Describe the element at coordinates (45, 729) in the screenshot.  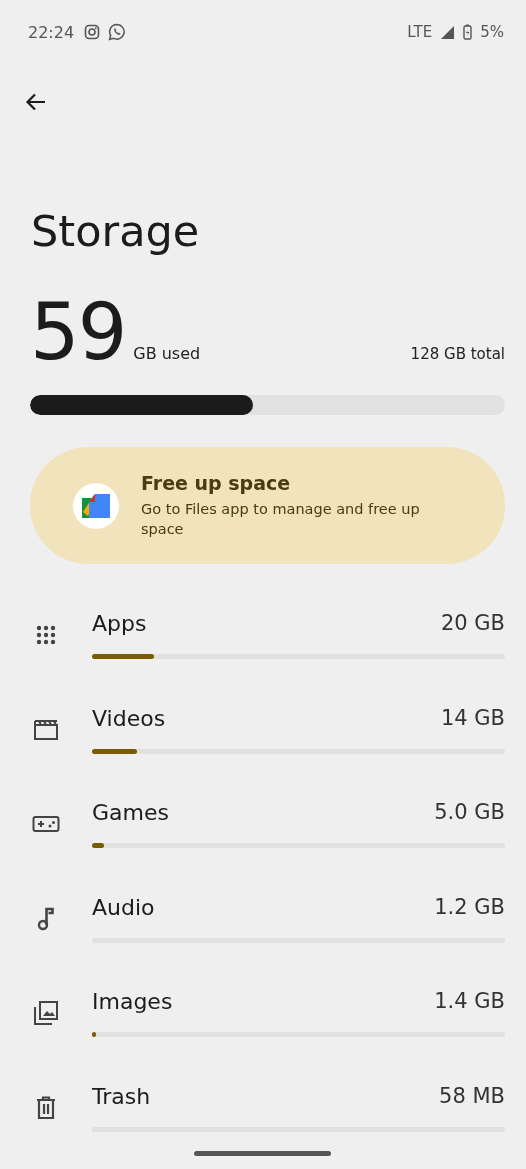
I see `clapperboard-icon` at that location.